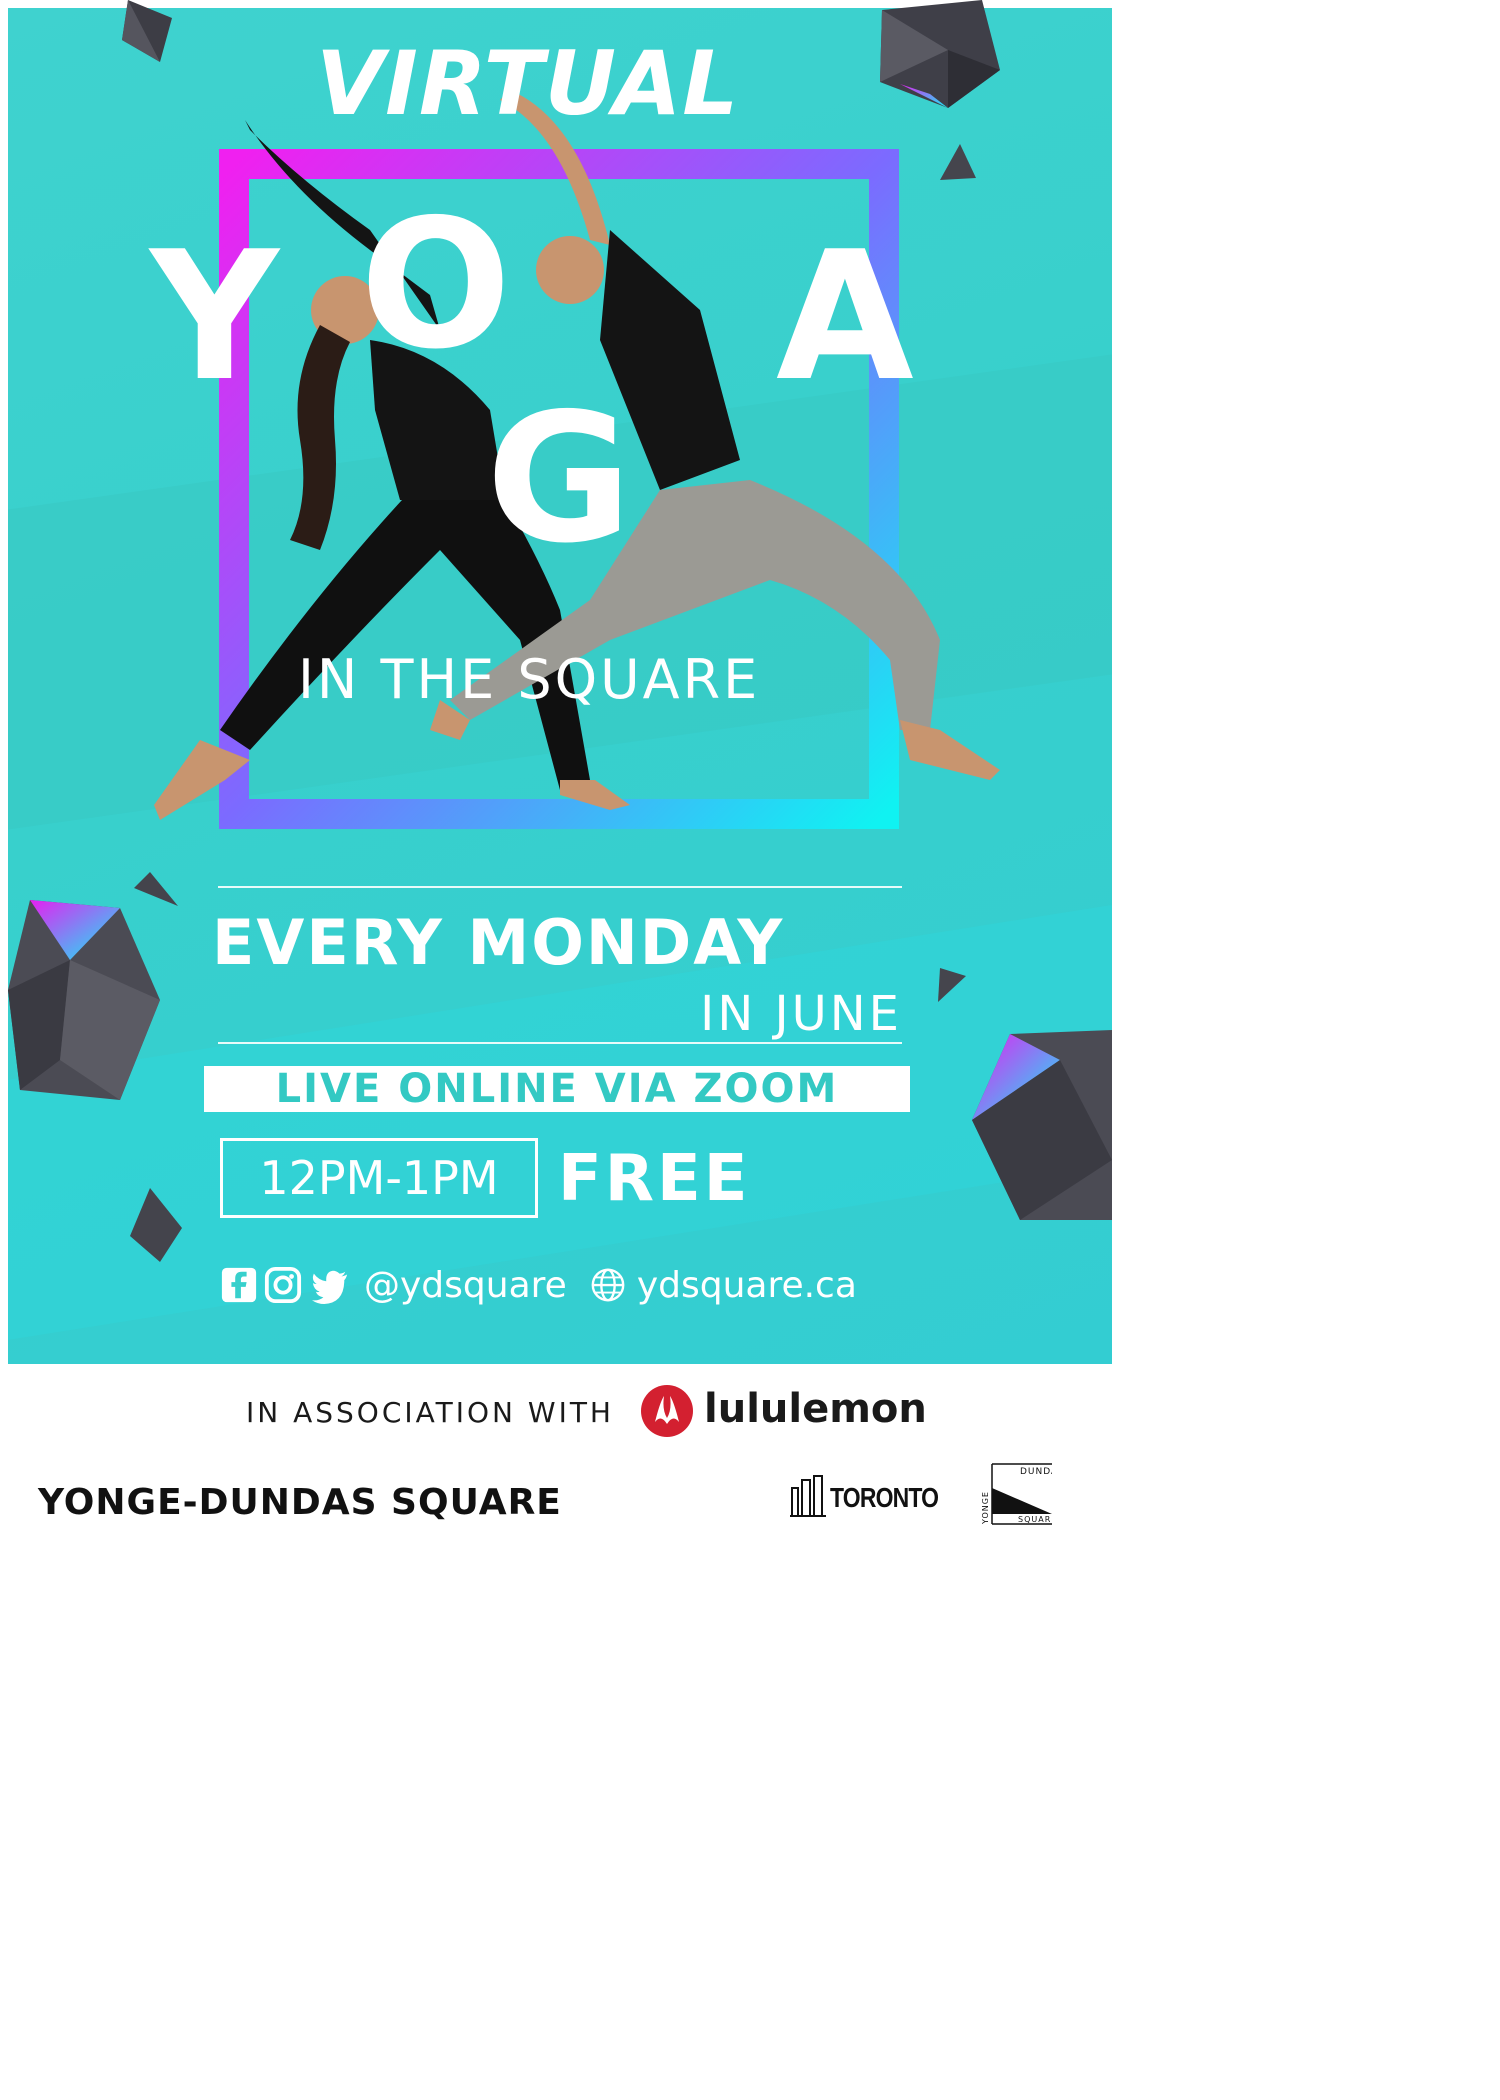  I want to click on lululemon-logo-icon, so click(667, 1411).